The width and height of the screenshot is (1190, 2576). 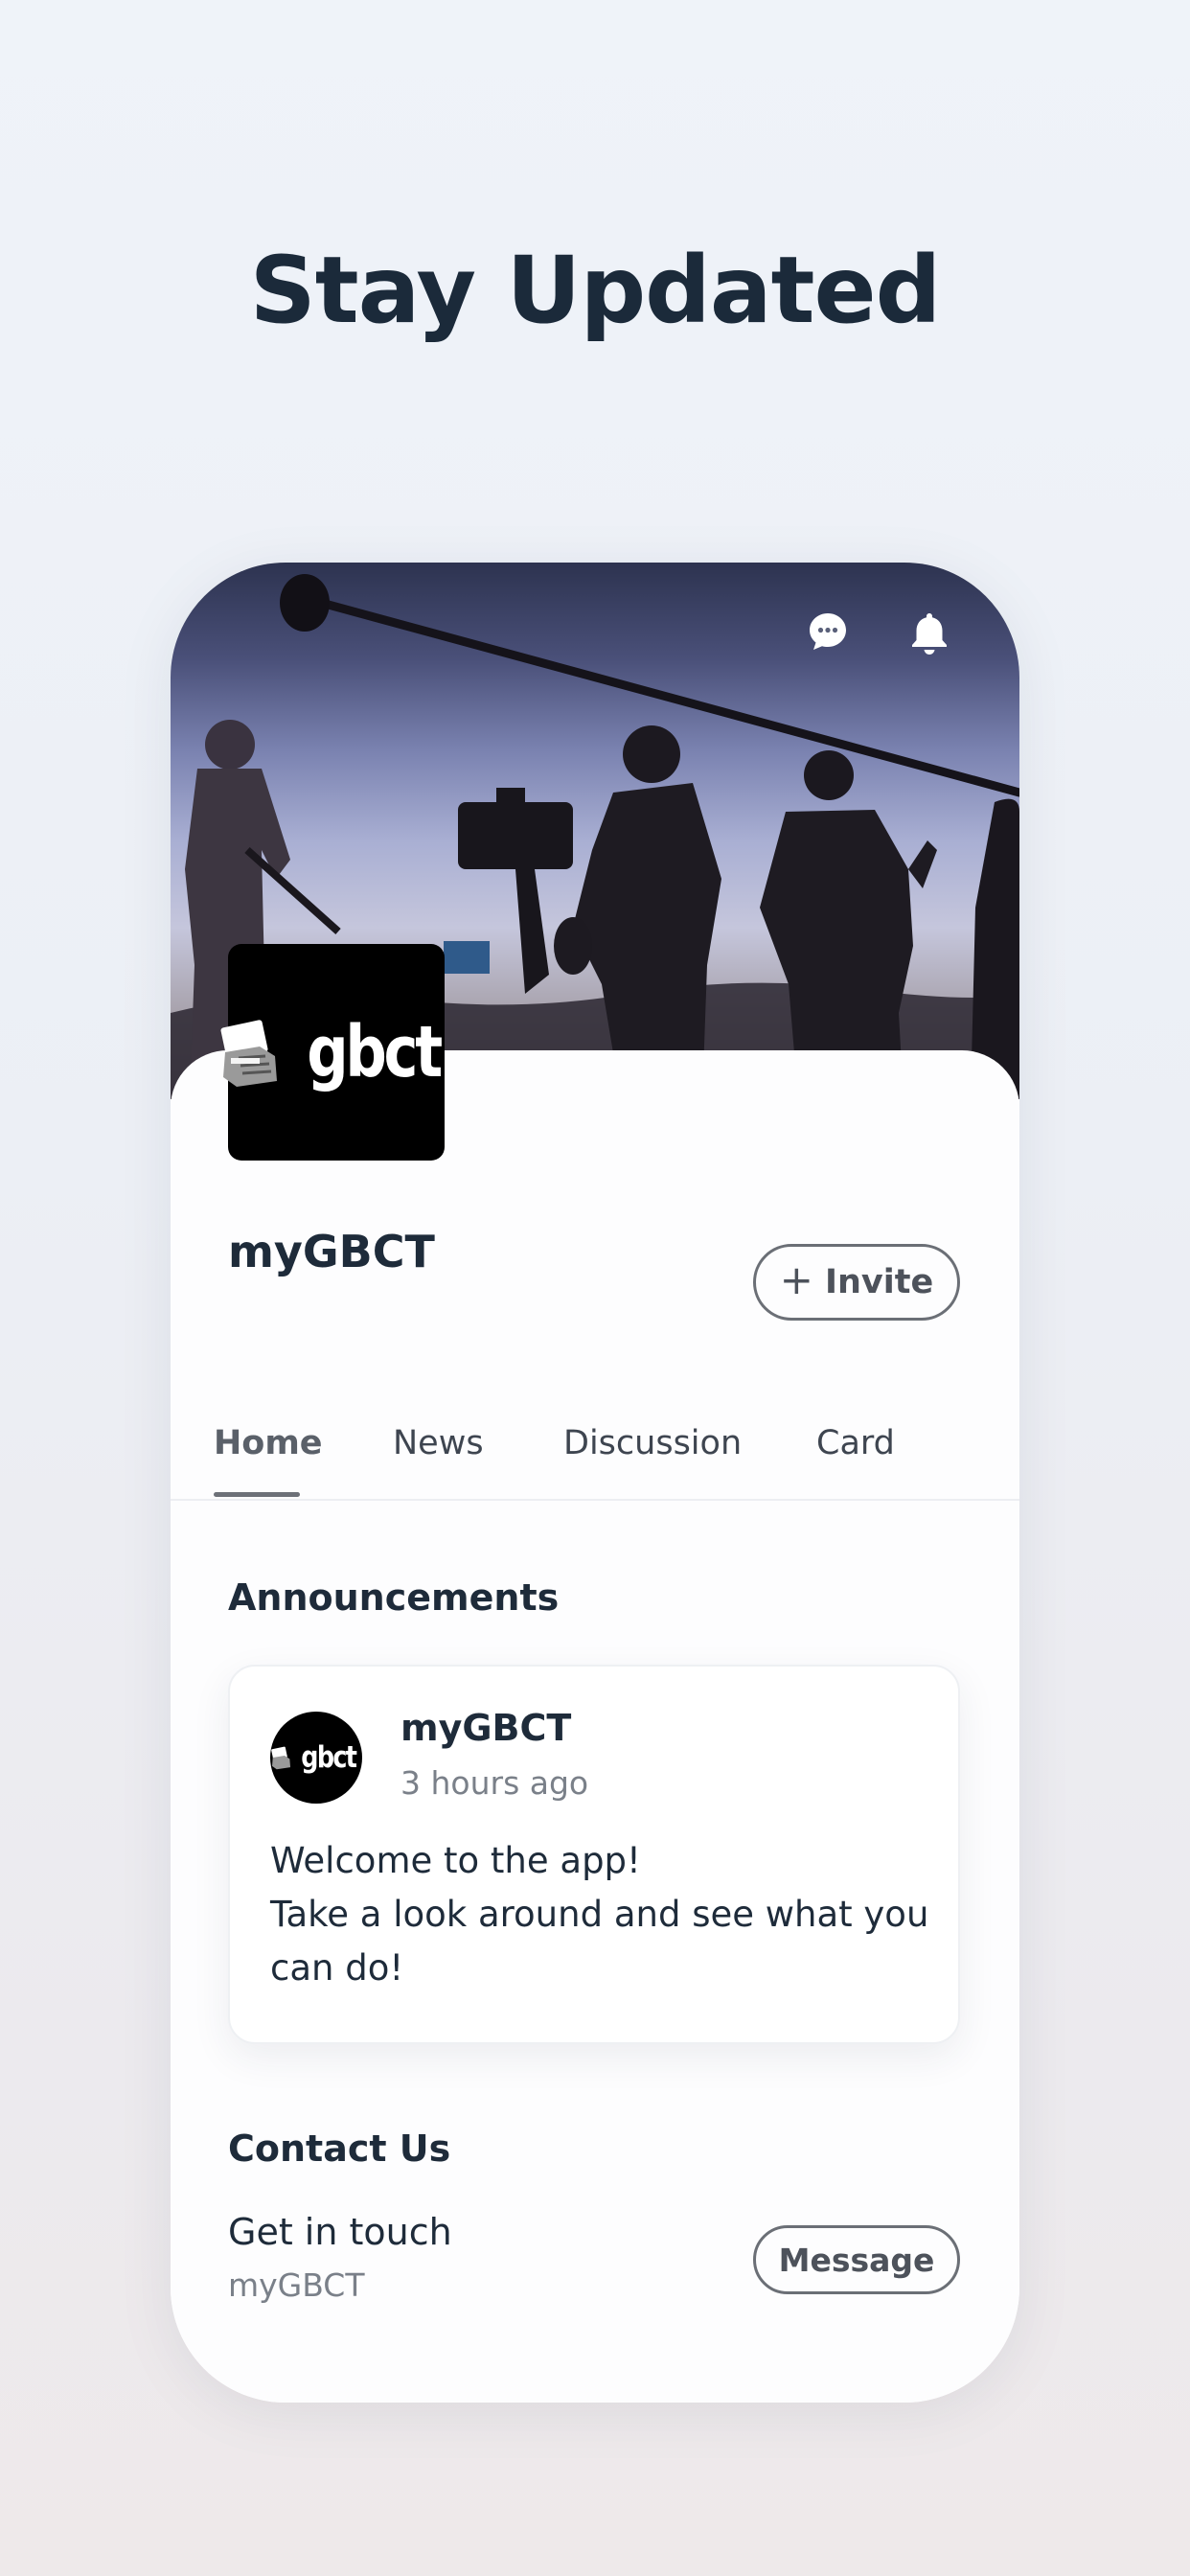 I want to click on invite-button: + Invite, so click(x=857, y=1282).